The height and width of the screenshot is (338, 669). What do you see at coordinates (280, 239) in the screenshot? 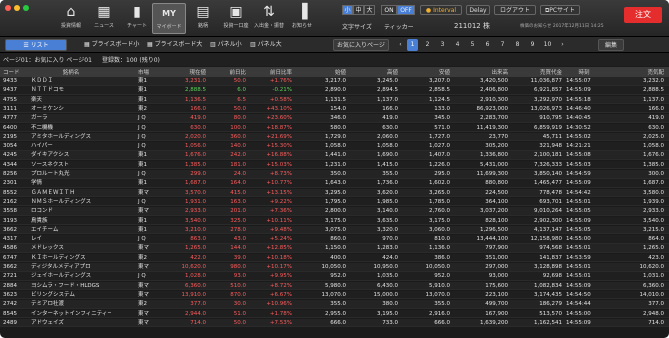
I see `cell-pct: +5.24%` at bounding box center [280, 239].